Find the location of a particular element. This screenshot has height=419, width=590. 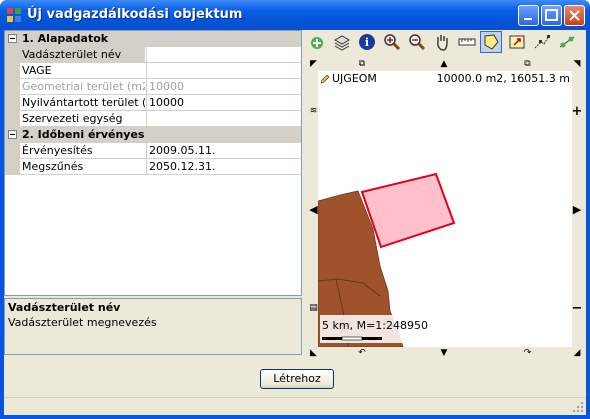

create-button: Létrehoz is located at coordinates (297, 379).